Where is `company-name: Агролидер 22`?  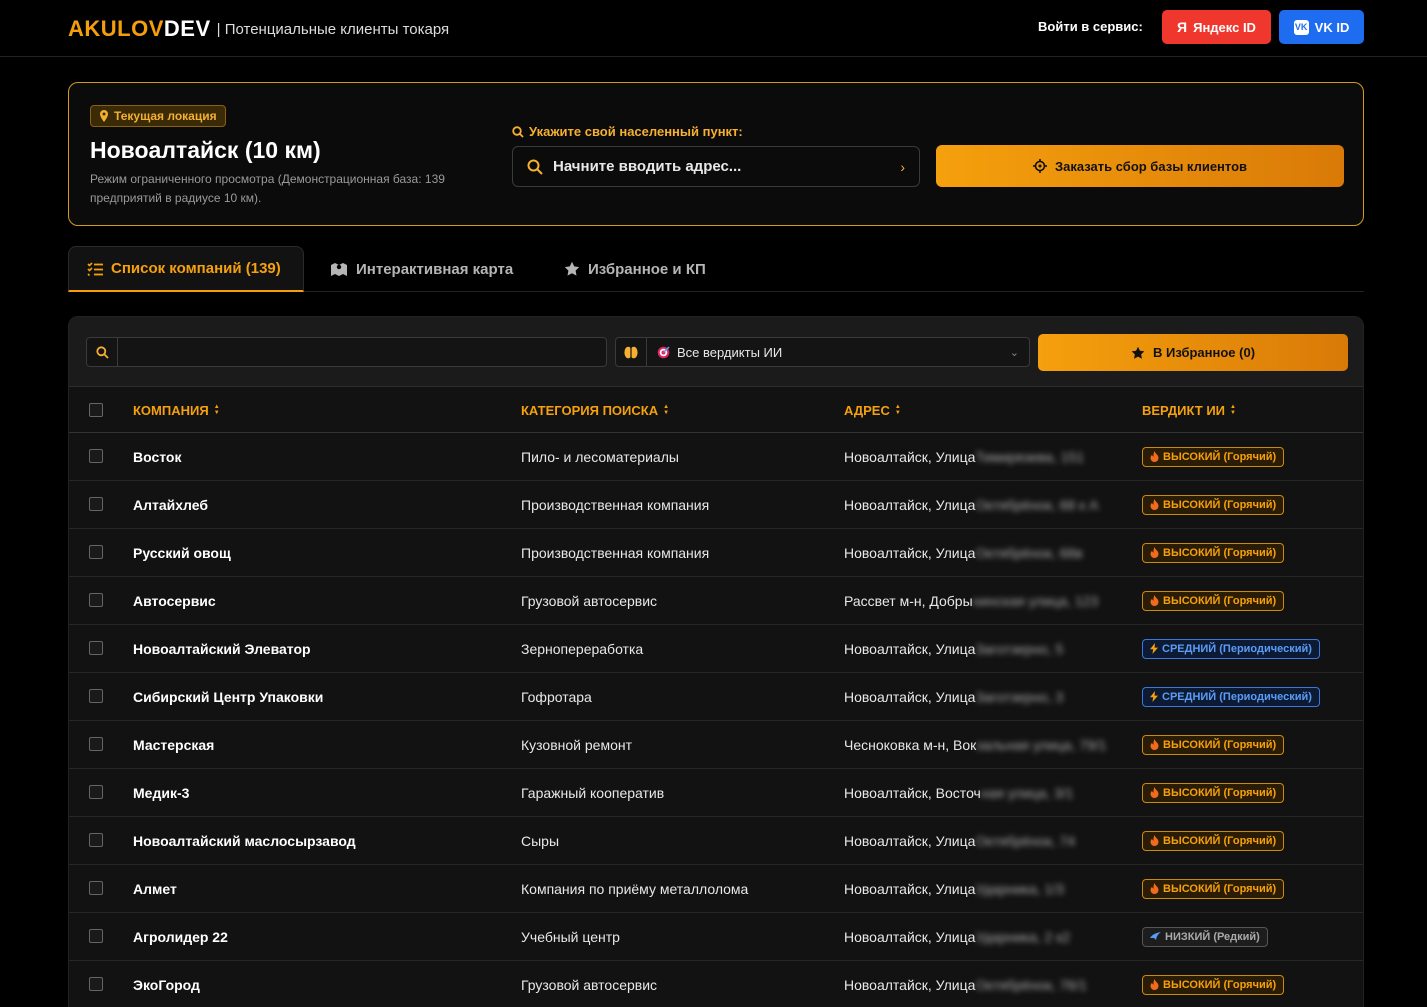 company-name: Агролидер 22 is located at coordinates (180, 936).